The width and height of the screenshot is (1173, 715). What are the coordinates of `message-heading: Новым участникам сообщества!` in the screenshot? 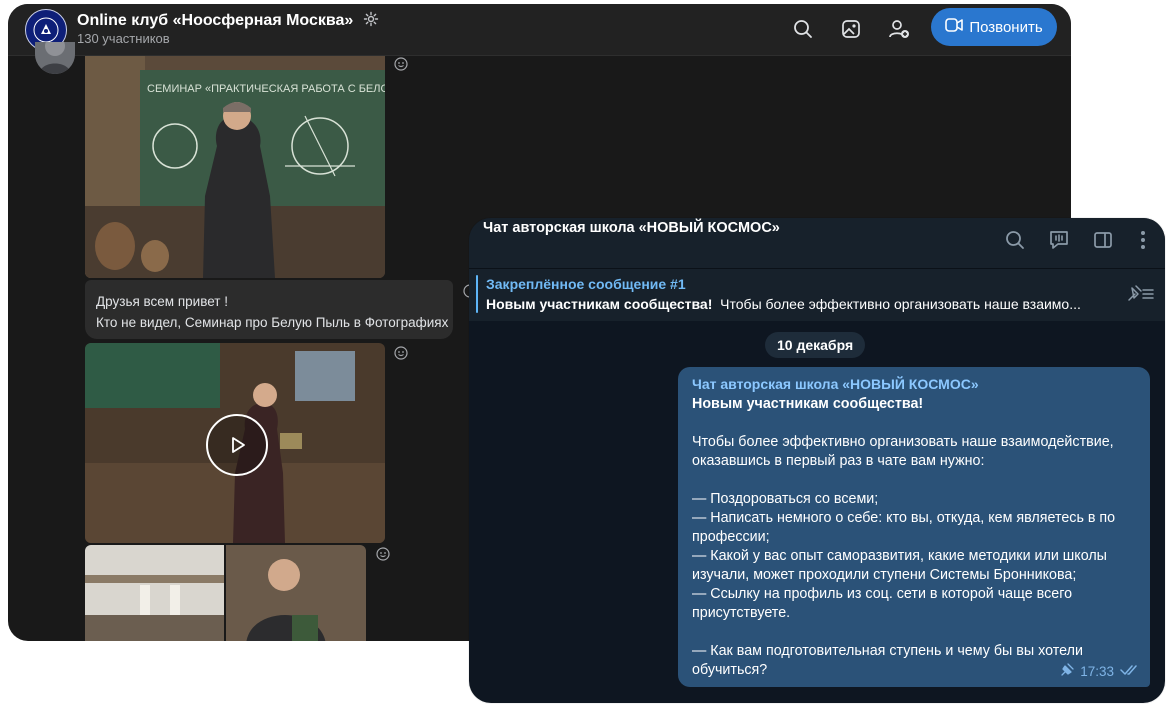 It's located at (808, 404).